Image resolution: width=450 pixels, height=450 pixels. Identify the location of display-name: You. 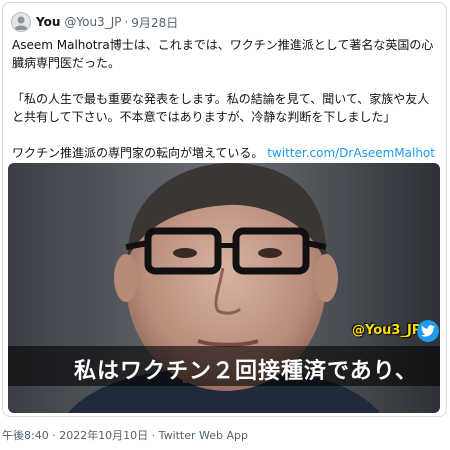
(48, 22).